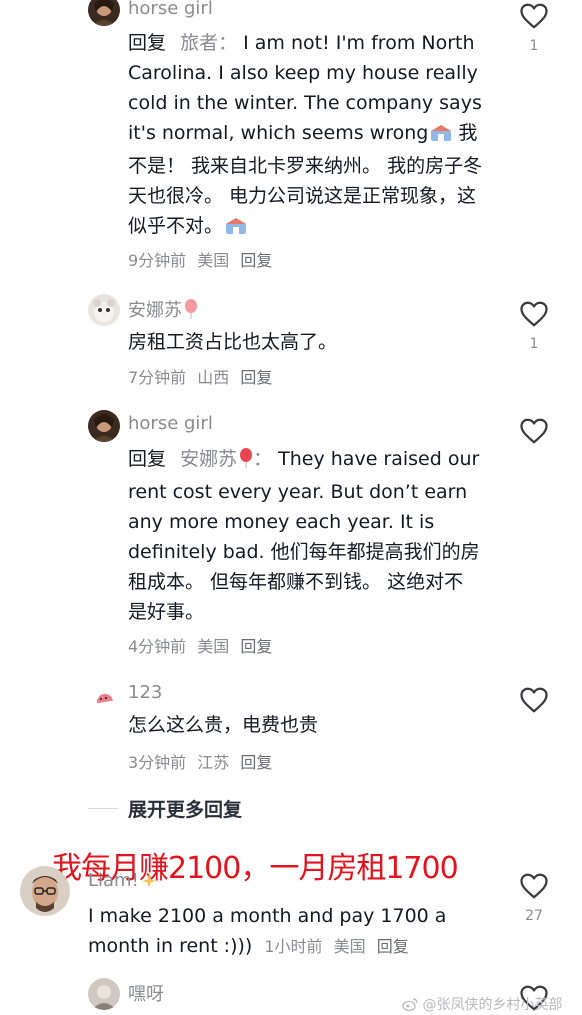  I want to click on comment-location: 山西, so click(213, 377).